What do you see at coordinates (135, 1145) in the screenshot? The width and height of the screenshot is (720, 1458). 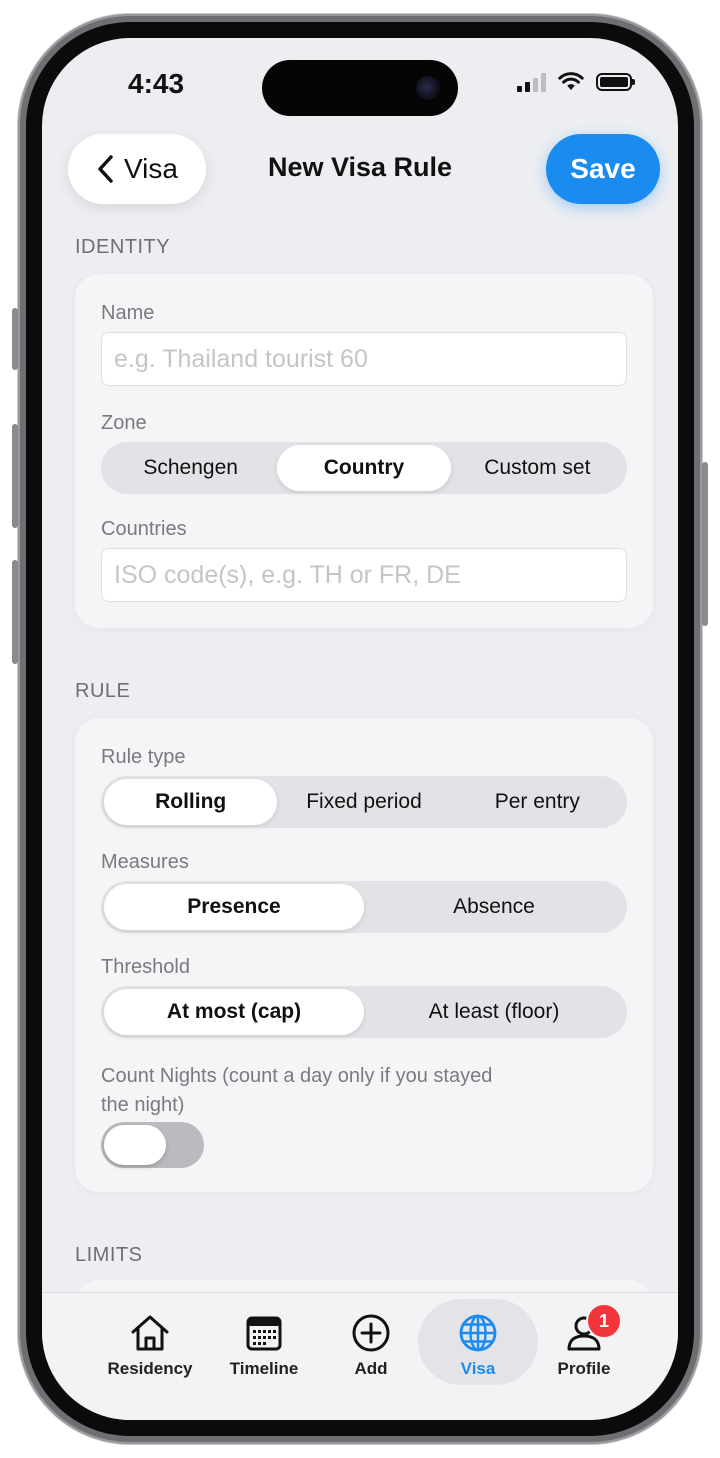 I see `toggle-knob` at bounding box center [135, 1145].